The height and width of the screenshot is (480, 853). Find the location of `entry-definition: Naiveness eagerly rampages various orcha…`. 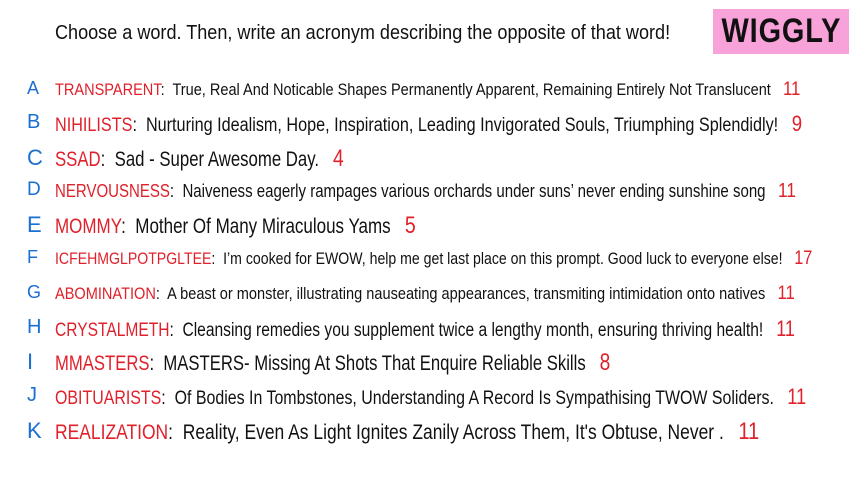

entry-definition: Naiveness eagerly rampages various orcha… is located at coordinates (474, 191).